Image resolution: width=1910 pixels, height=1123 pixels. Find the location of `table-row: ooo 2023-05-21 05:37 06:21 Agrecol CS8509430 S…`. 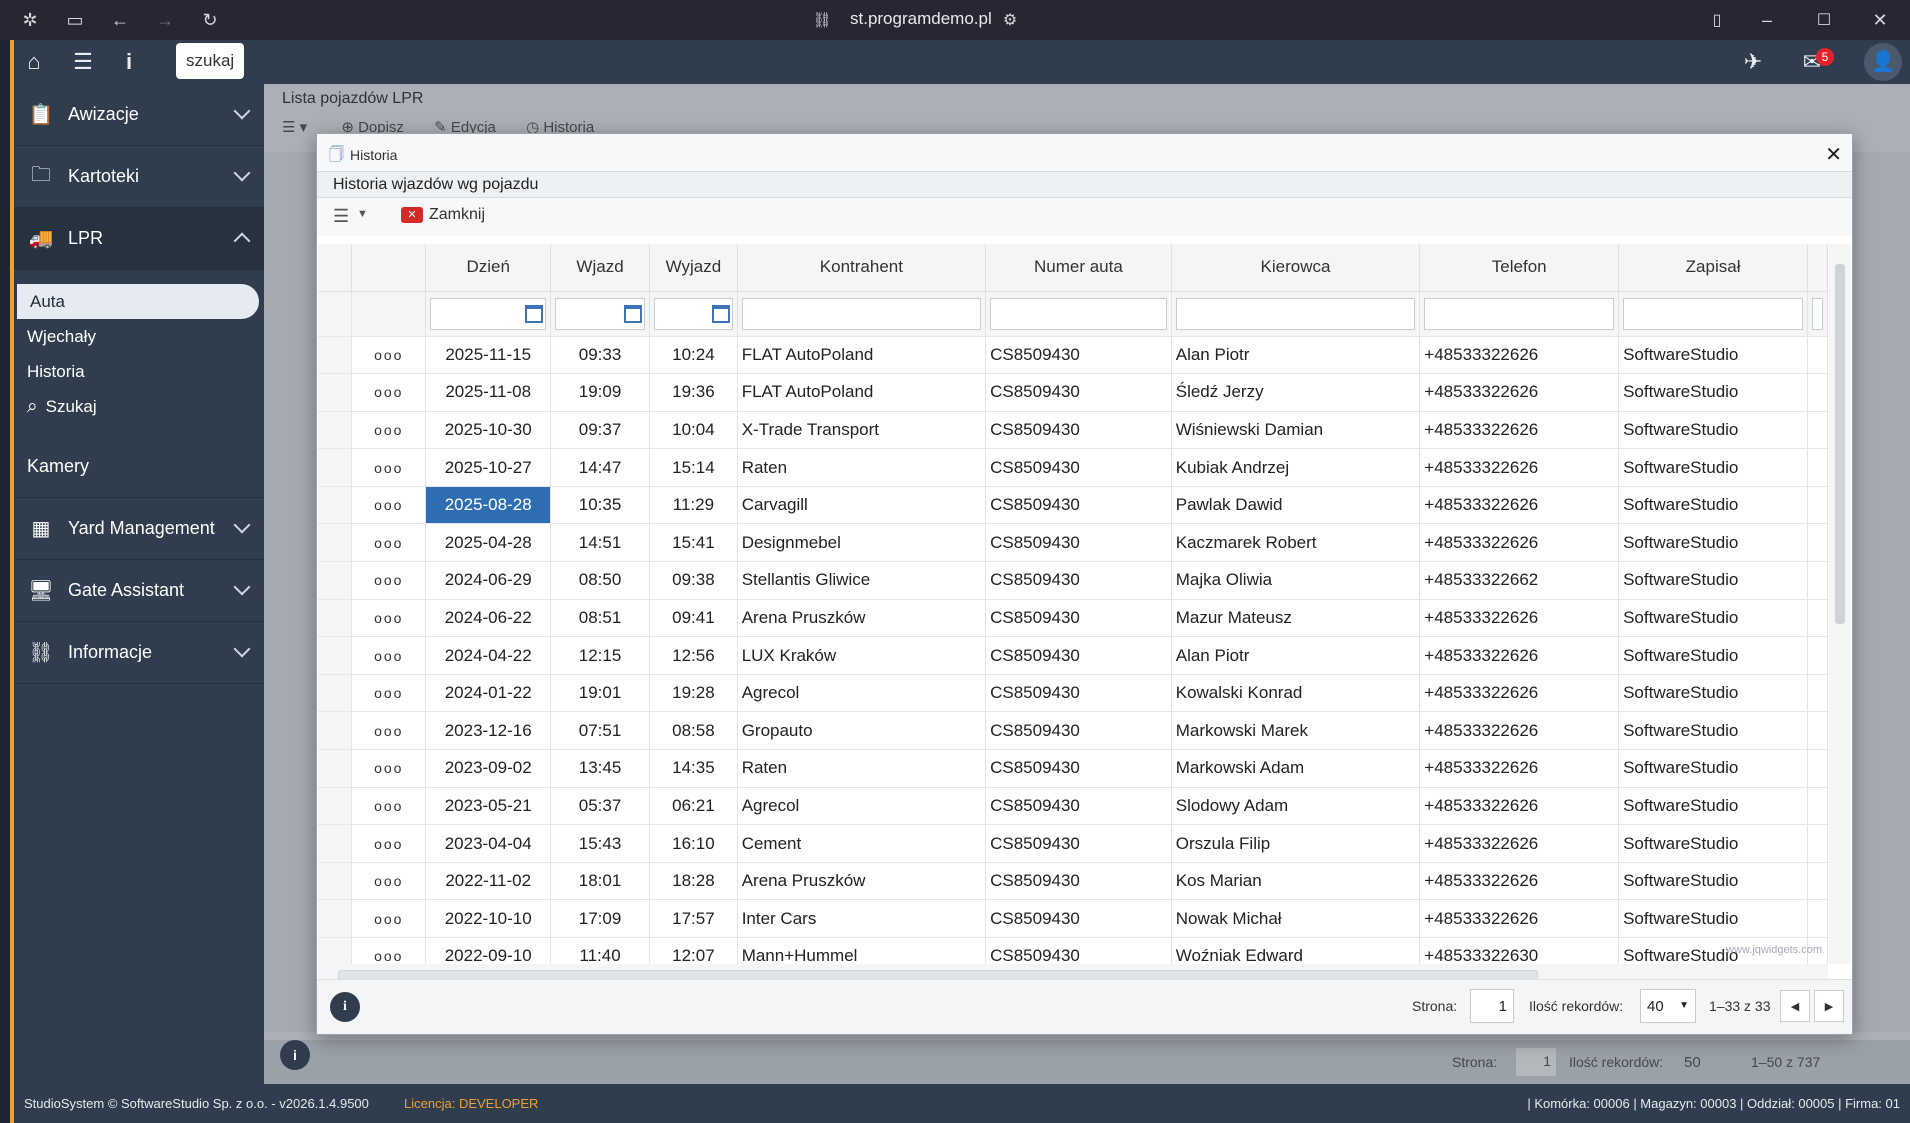

table-row: ooo 2023-05-21 05:37 06:21 Agrecol CS8509430 S… is located at coordinates (1073, 806).